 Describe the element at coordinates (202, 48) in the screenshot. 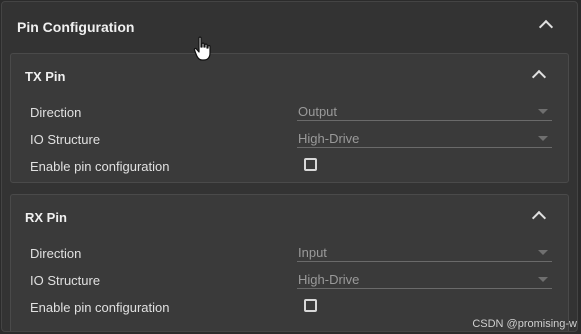

I see `hand-cursor-icon` at that location.